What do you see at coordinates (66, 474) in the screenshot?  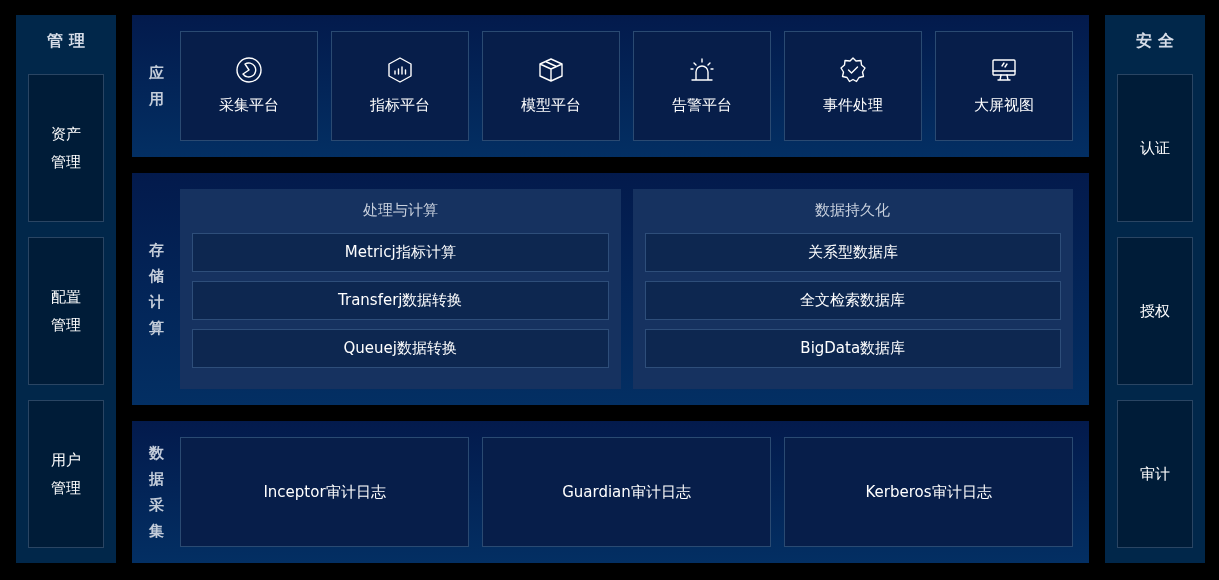 I see `module-card: 用户管理` at bounding box center [66, 474].